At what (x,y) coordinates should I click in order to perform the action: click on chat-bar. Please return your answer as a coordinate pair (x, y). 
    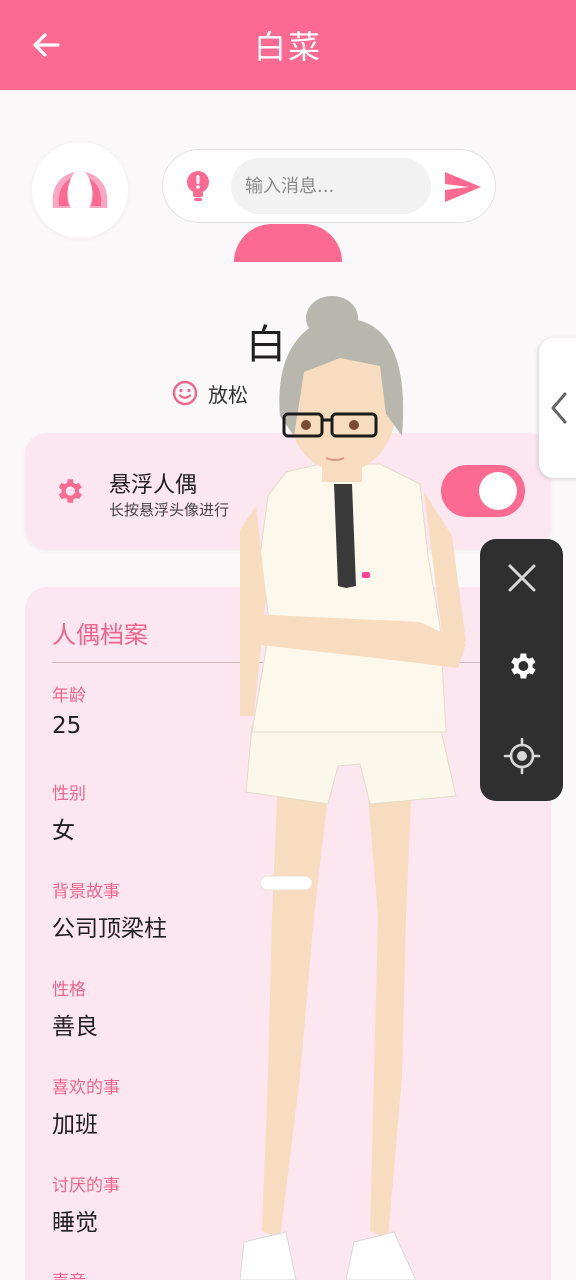
    Looking at the image, I should click on (329, 186).